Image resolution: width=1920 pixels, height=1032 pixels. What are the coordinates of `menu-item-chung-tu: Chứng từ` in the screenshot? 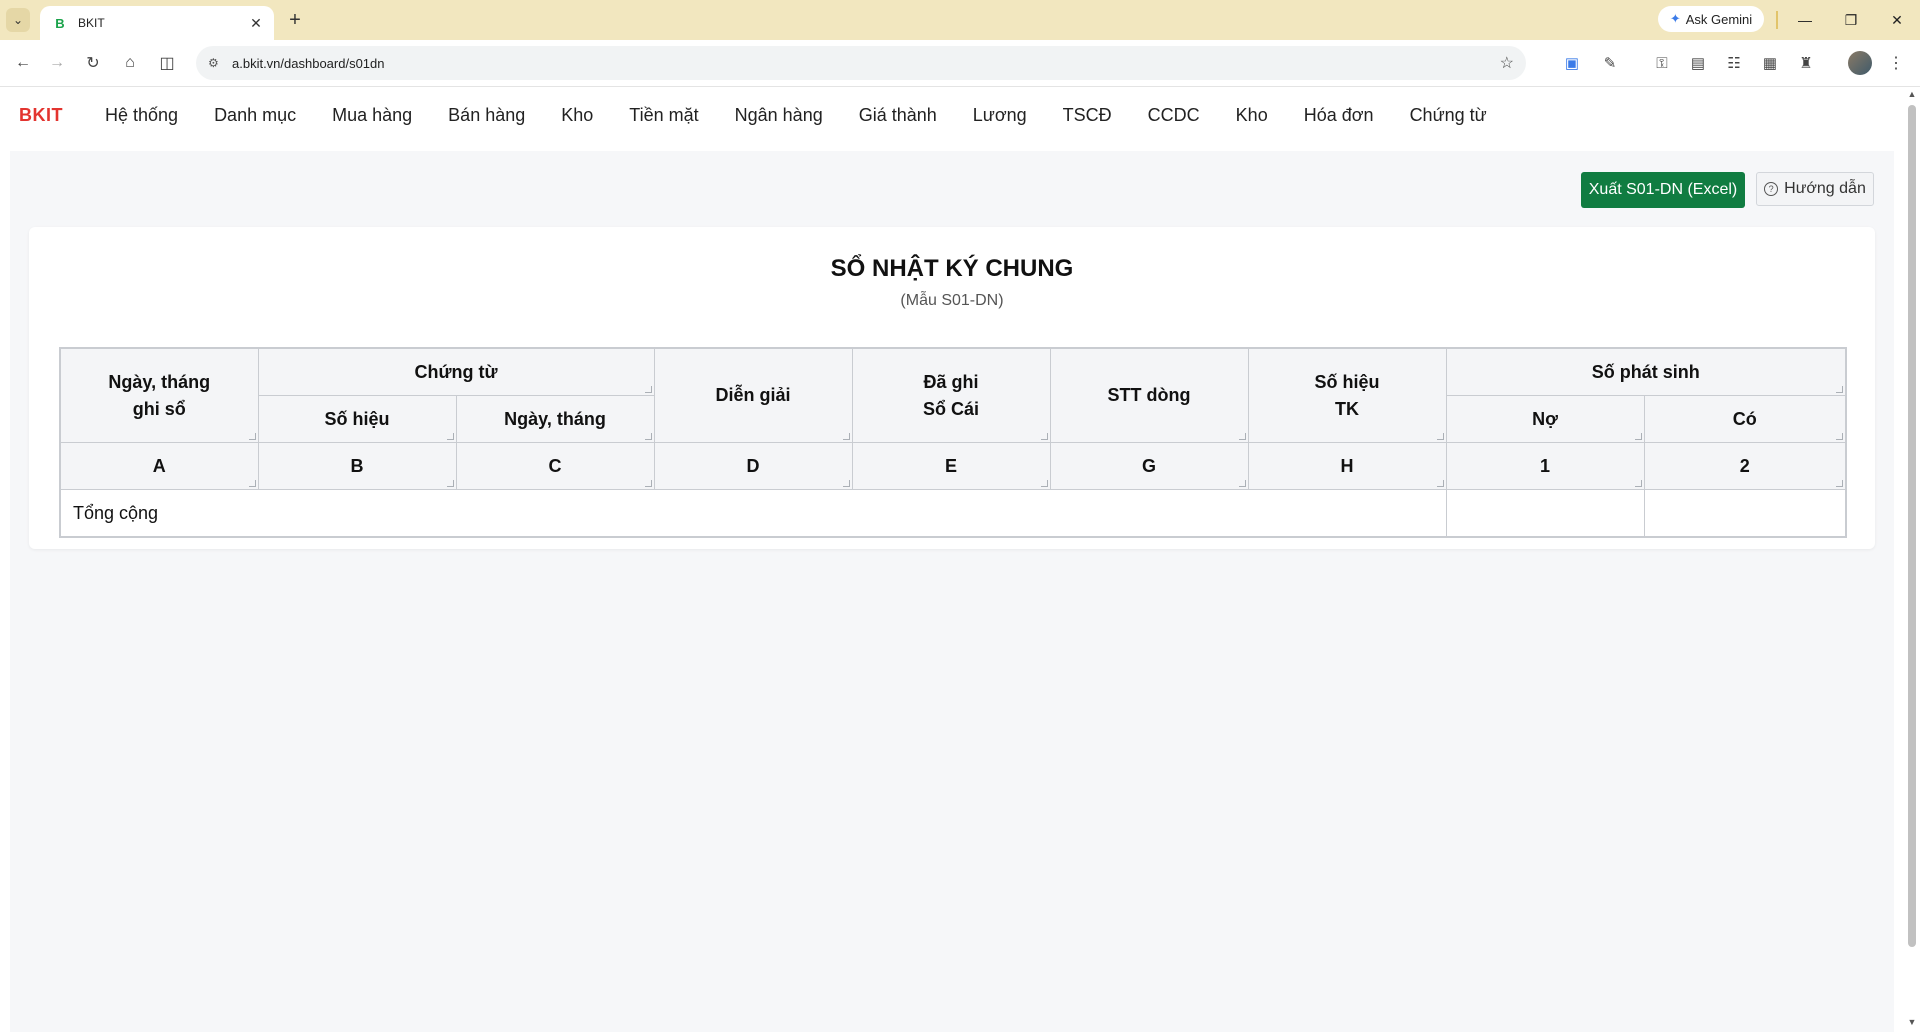 It's located at (1448, 115).